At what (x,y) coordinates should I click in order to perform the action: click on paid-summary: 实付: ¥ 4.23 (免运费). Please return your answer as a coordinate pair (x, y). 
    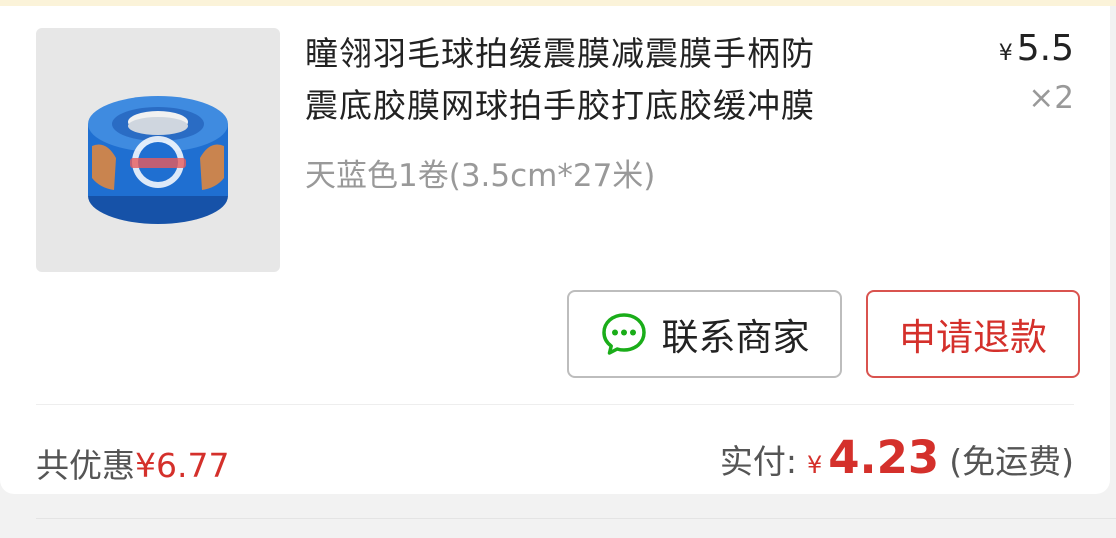
    Looking at the image, I should click on (897, 457).